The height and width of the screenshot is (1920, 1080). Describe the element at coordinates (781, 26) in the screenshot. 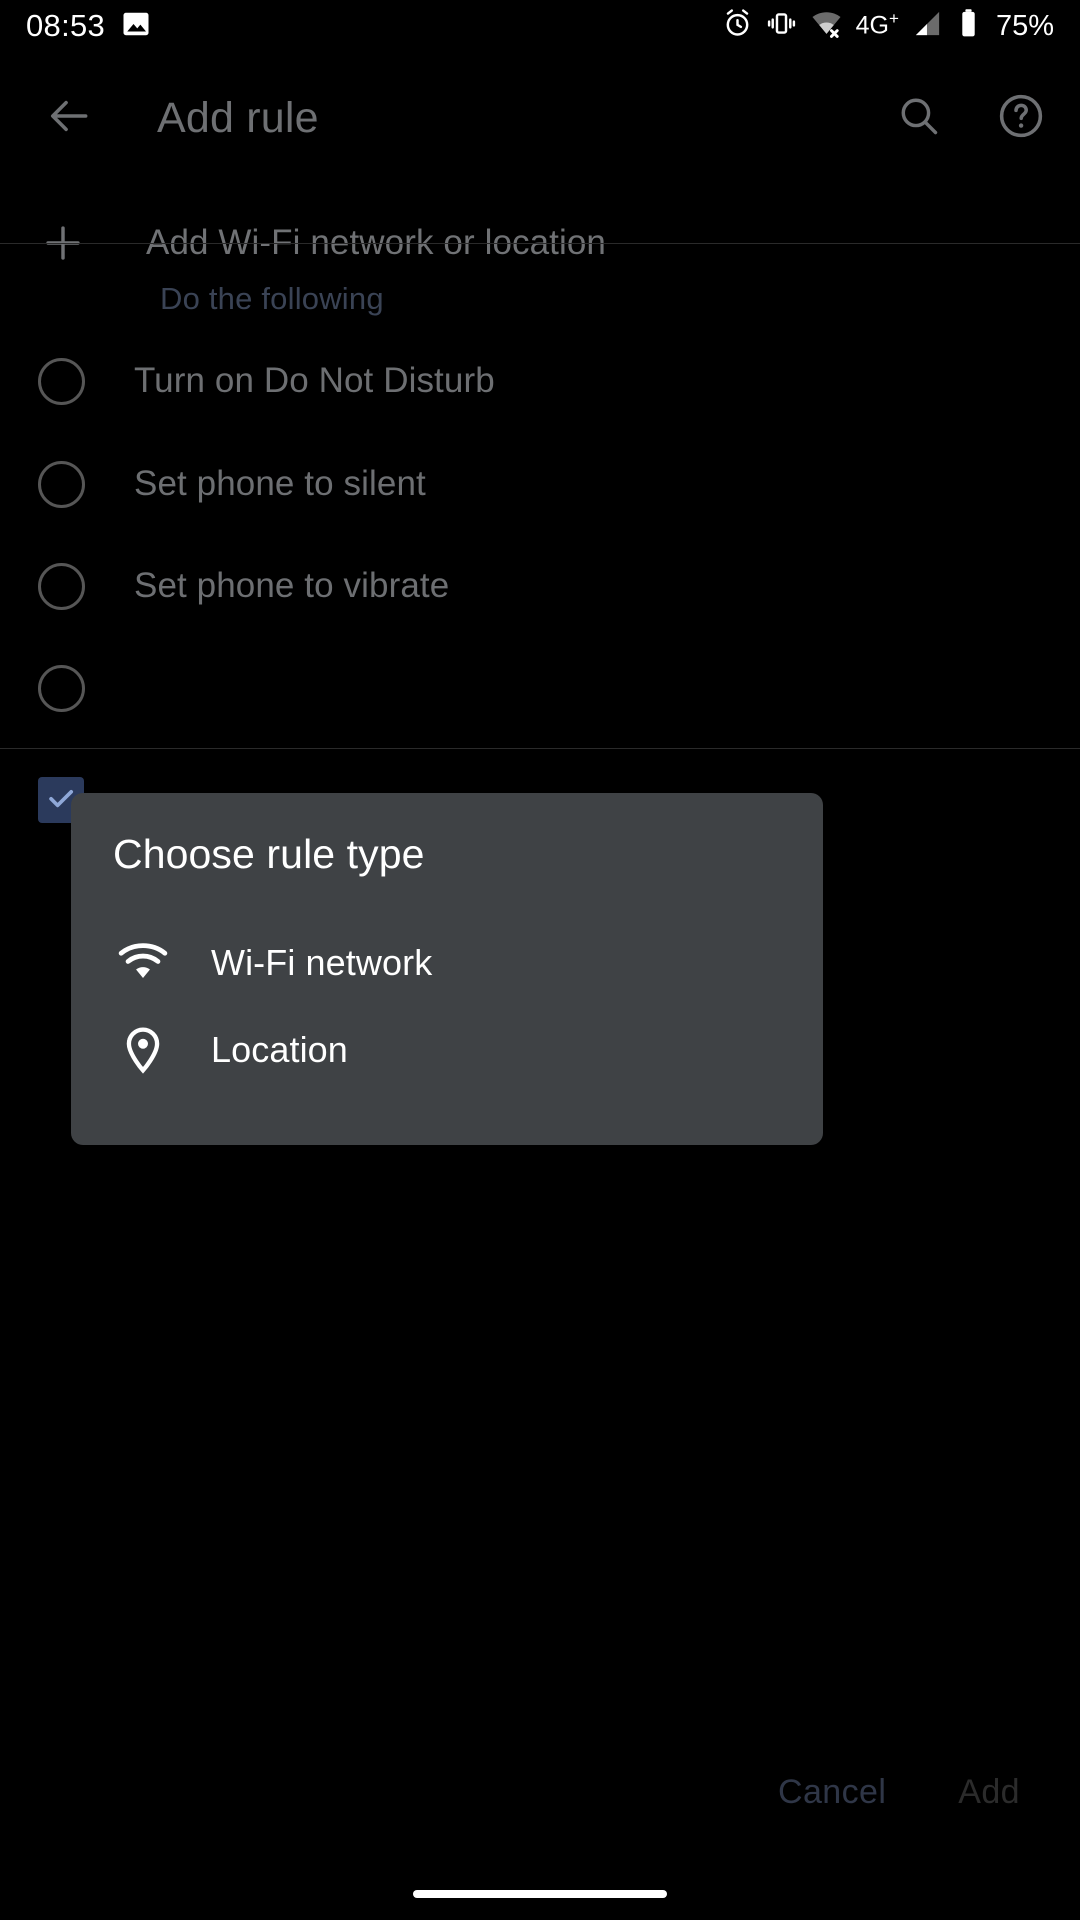

I see `vibrate-icon` at that location.